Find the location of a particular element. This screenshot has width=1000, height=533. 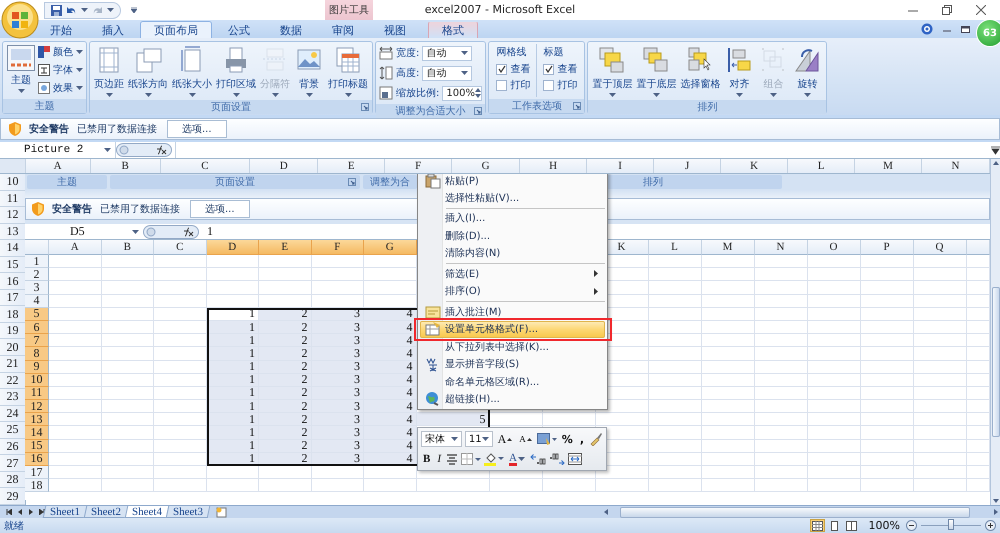

ribbon-button: 背景 is located at coordinates (309, 71).